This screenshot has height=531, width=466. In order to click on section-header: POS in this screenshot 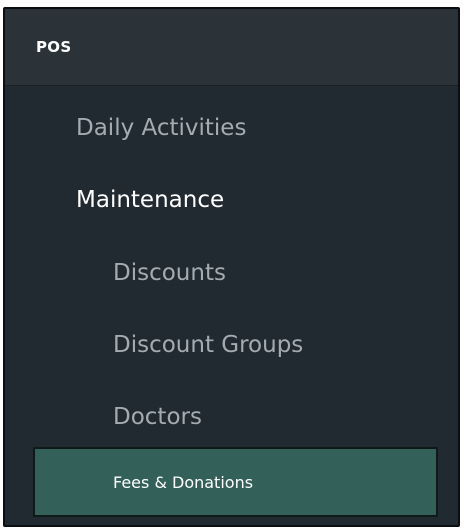, I will do `click(231, 47)`.